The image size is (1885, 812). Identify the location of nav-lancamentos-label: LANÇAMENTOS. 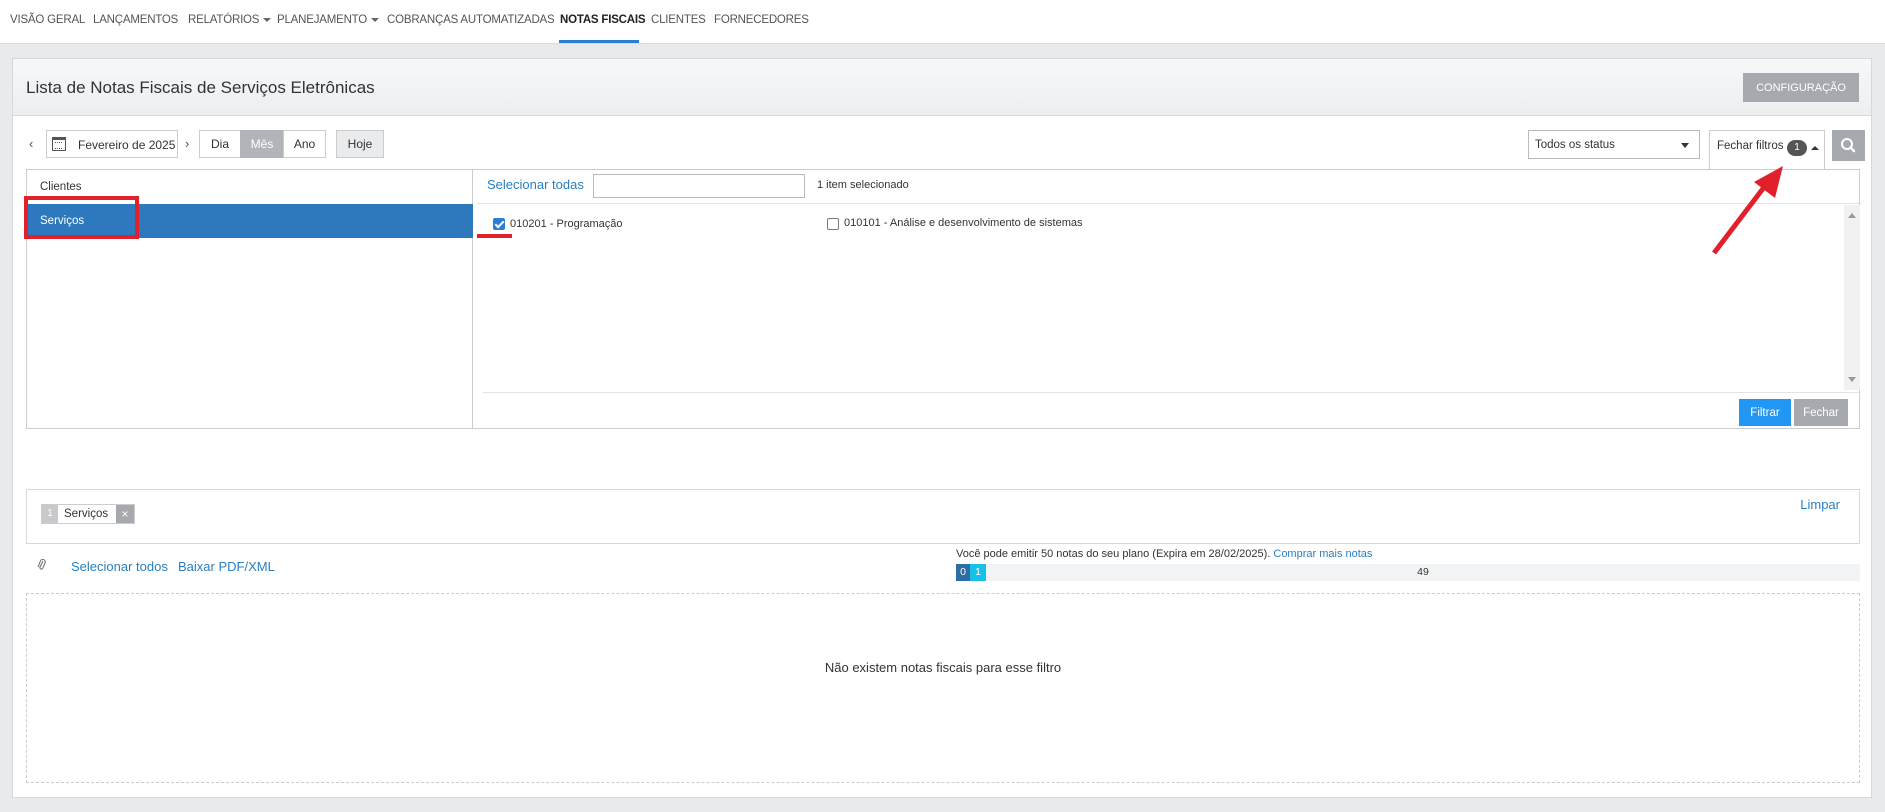
(136, 20).